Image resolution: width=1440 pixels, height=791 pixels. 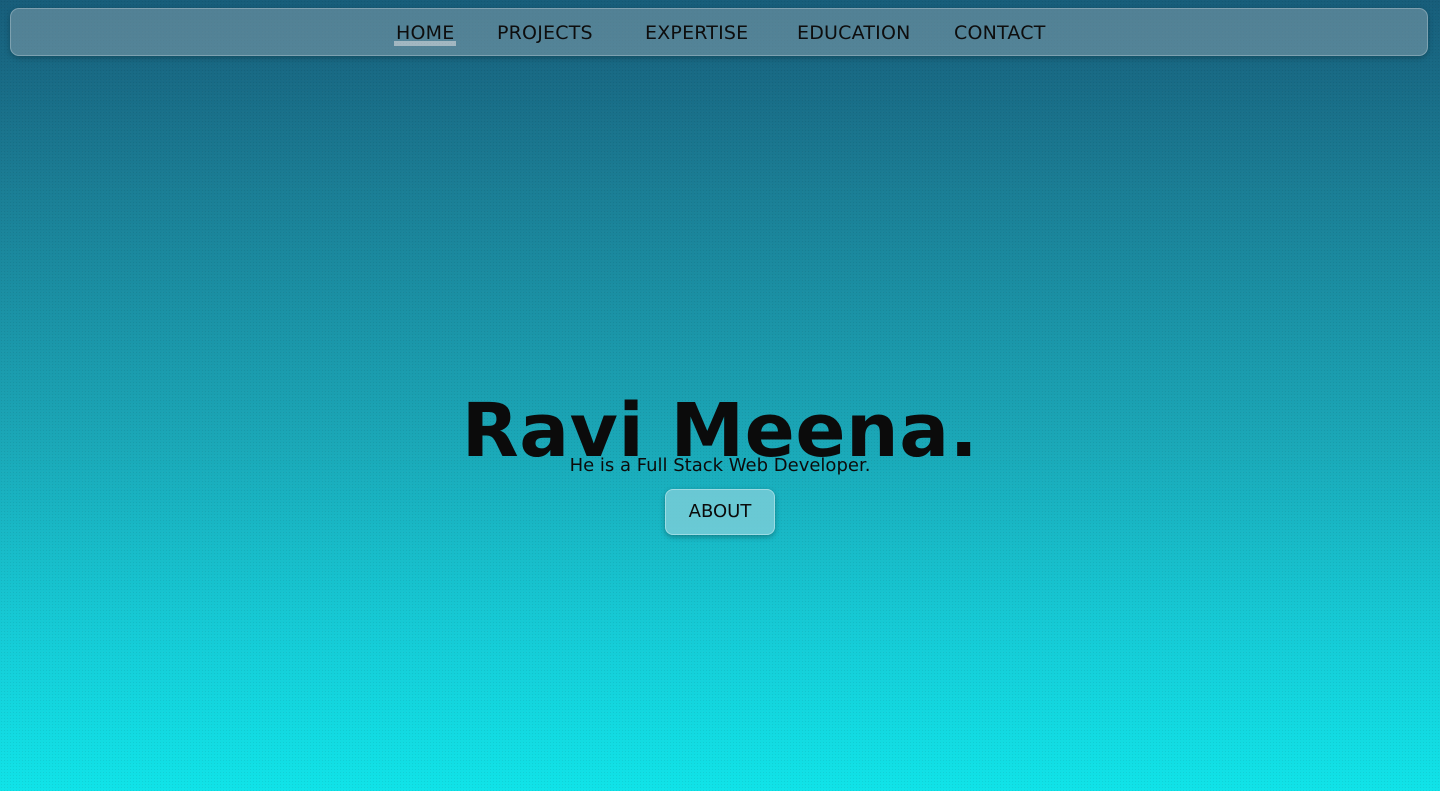 What do you see at coordinates (1000, 33) in the screenshot?
I see `nav-item-contact: CONTACT` at bounding box center [1000, 33].